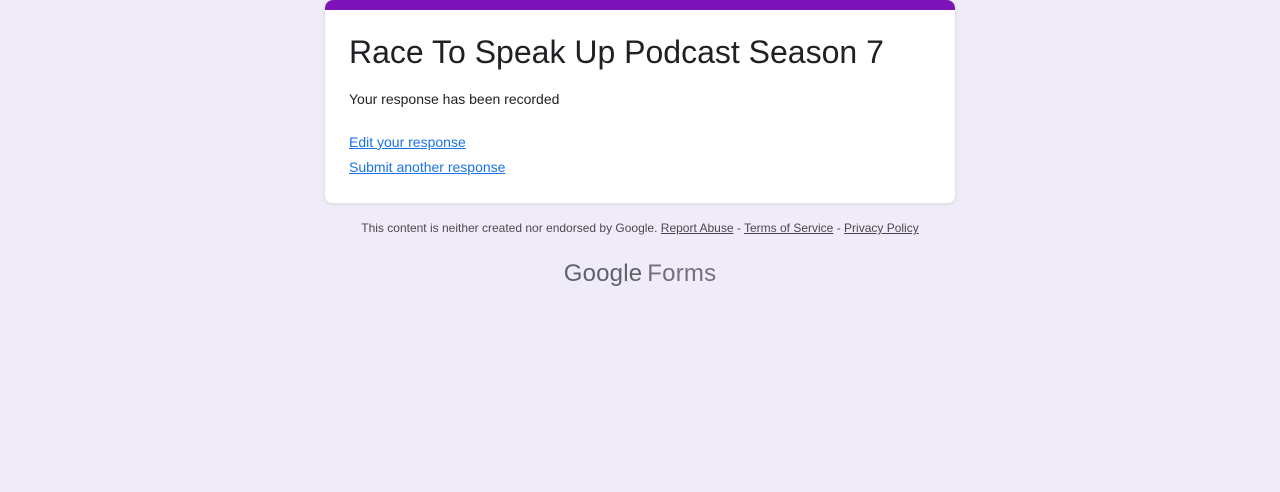 This screenshot has height=492, width=1280. What do you see at coordinates (616, 52) in the screenshot?
I see `form-title: Race To Speak Up Podcast Season 7` at bounding box center [616, 52].